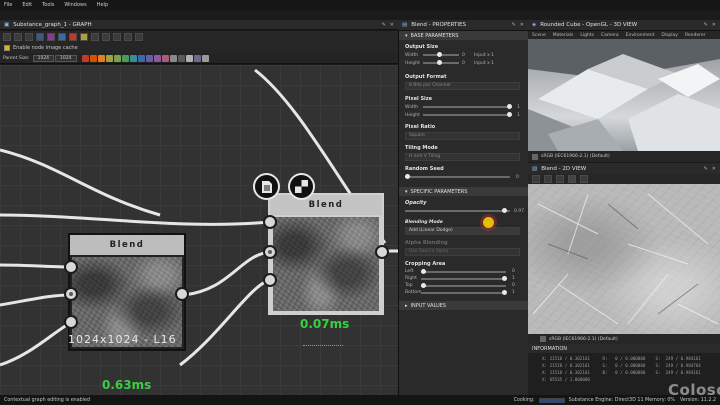 The width and height of the screenshot is (720, 405). I want to click on input-values-header: ▸ INPUT VALUES, so click(463, 305).